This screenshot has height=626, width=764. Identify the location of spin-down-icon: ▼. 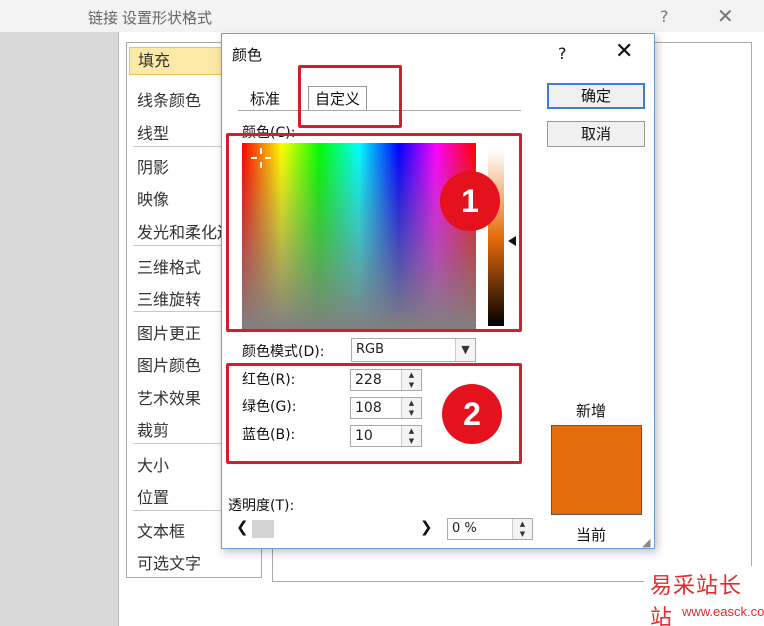
(522, 534).